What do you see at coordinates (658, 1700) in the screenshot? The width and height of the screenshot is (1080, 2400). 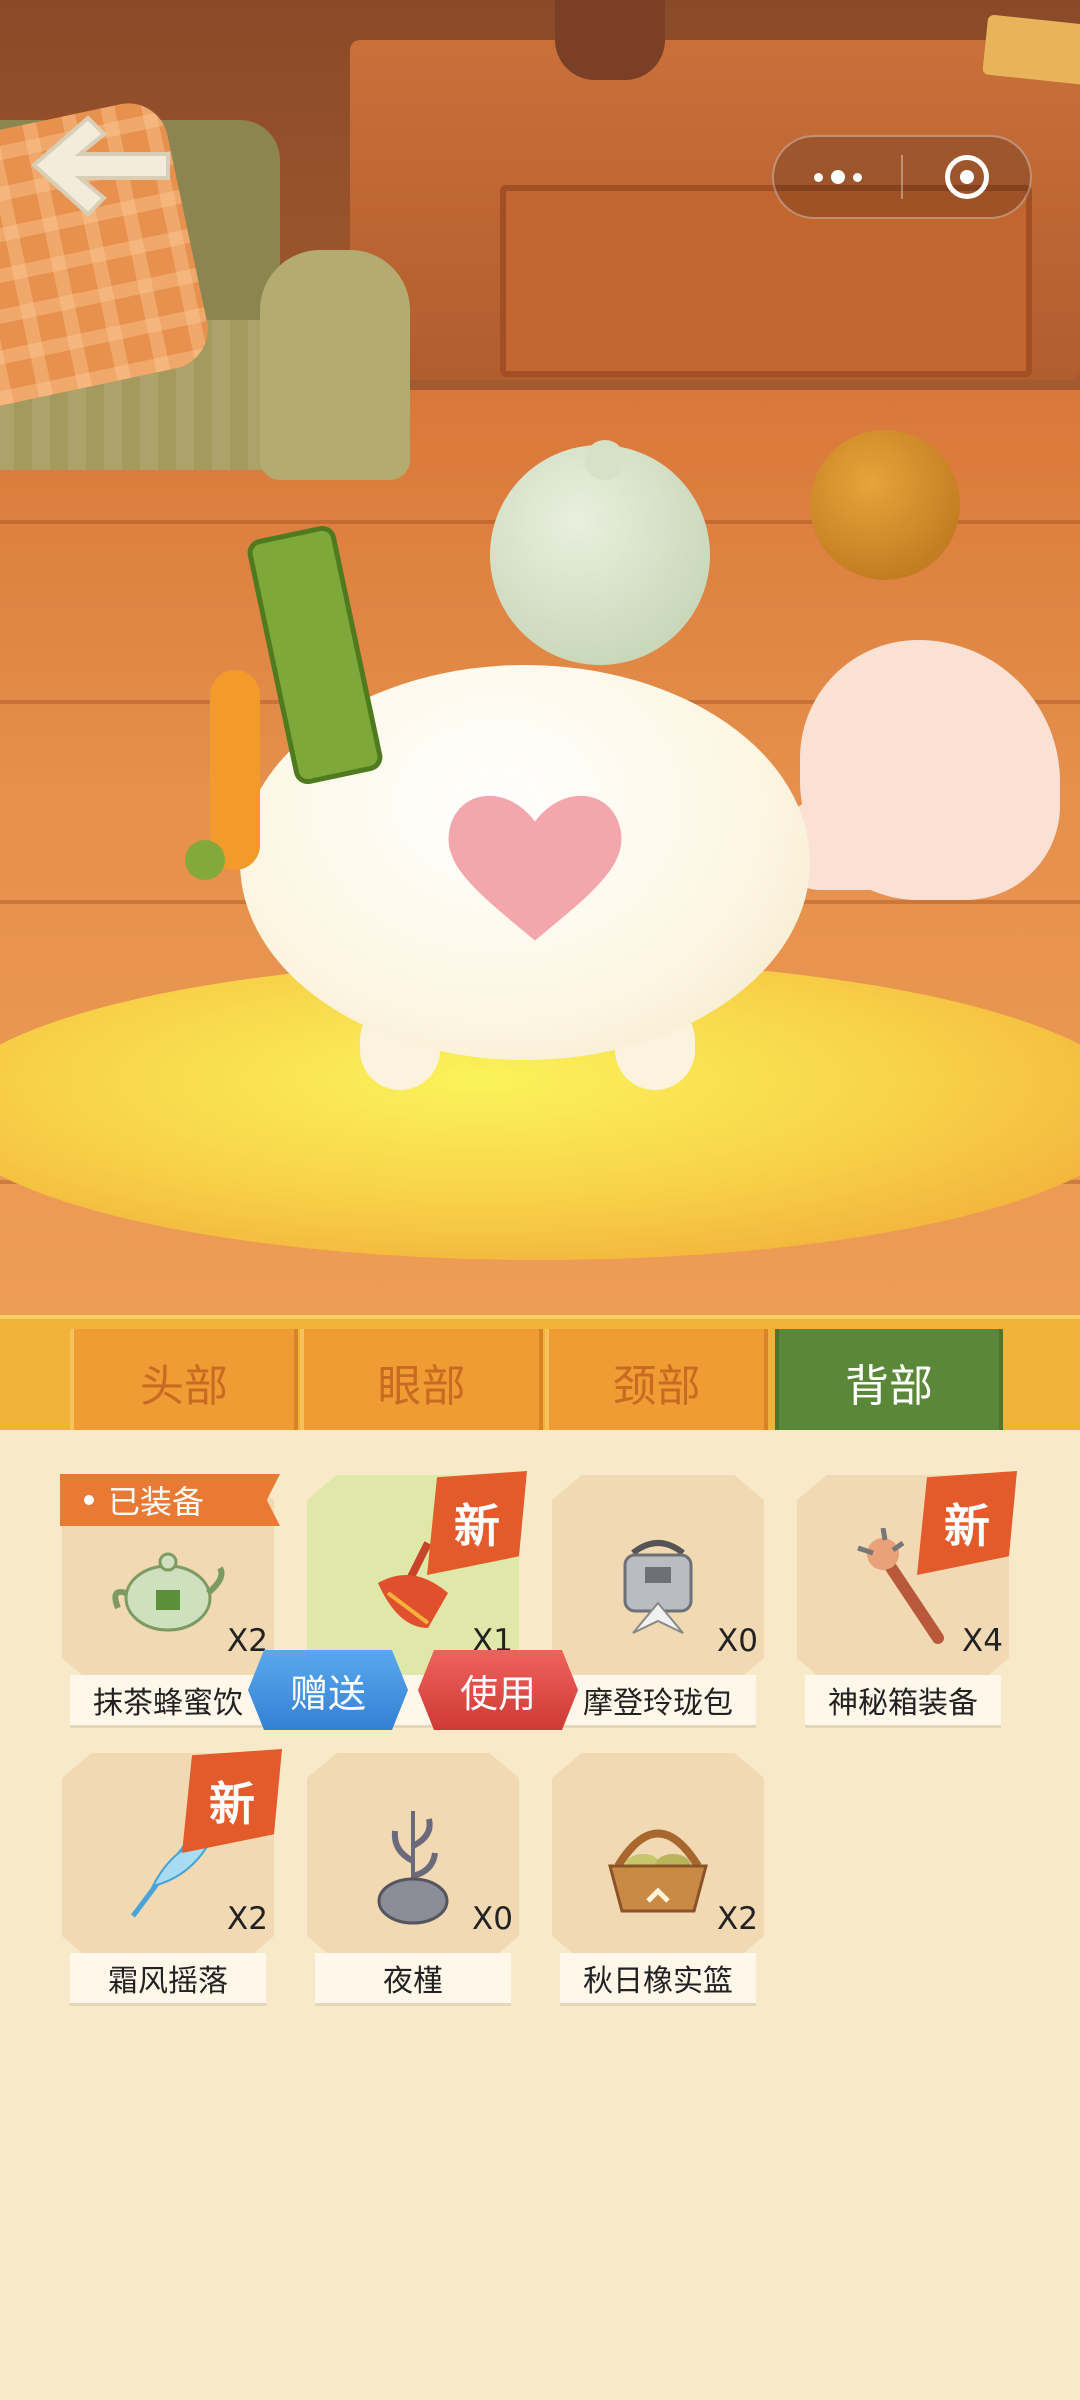 I see `item-name: 摩登玲珑包` at bounding box center [658, 1700].